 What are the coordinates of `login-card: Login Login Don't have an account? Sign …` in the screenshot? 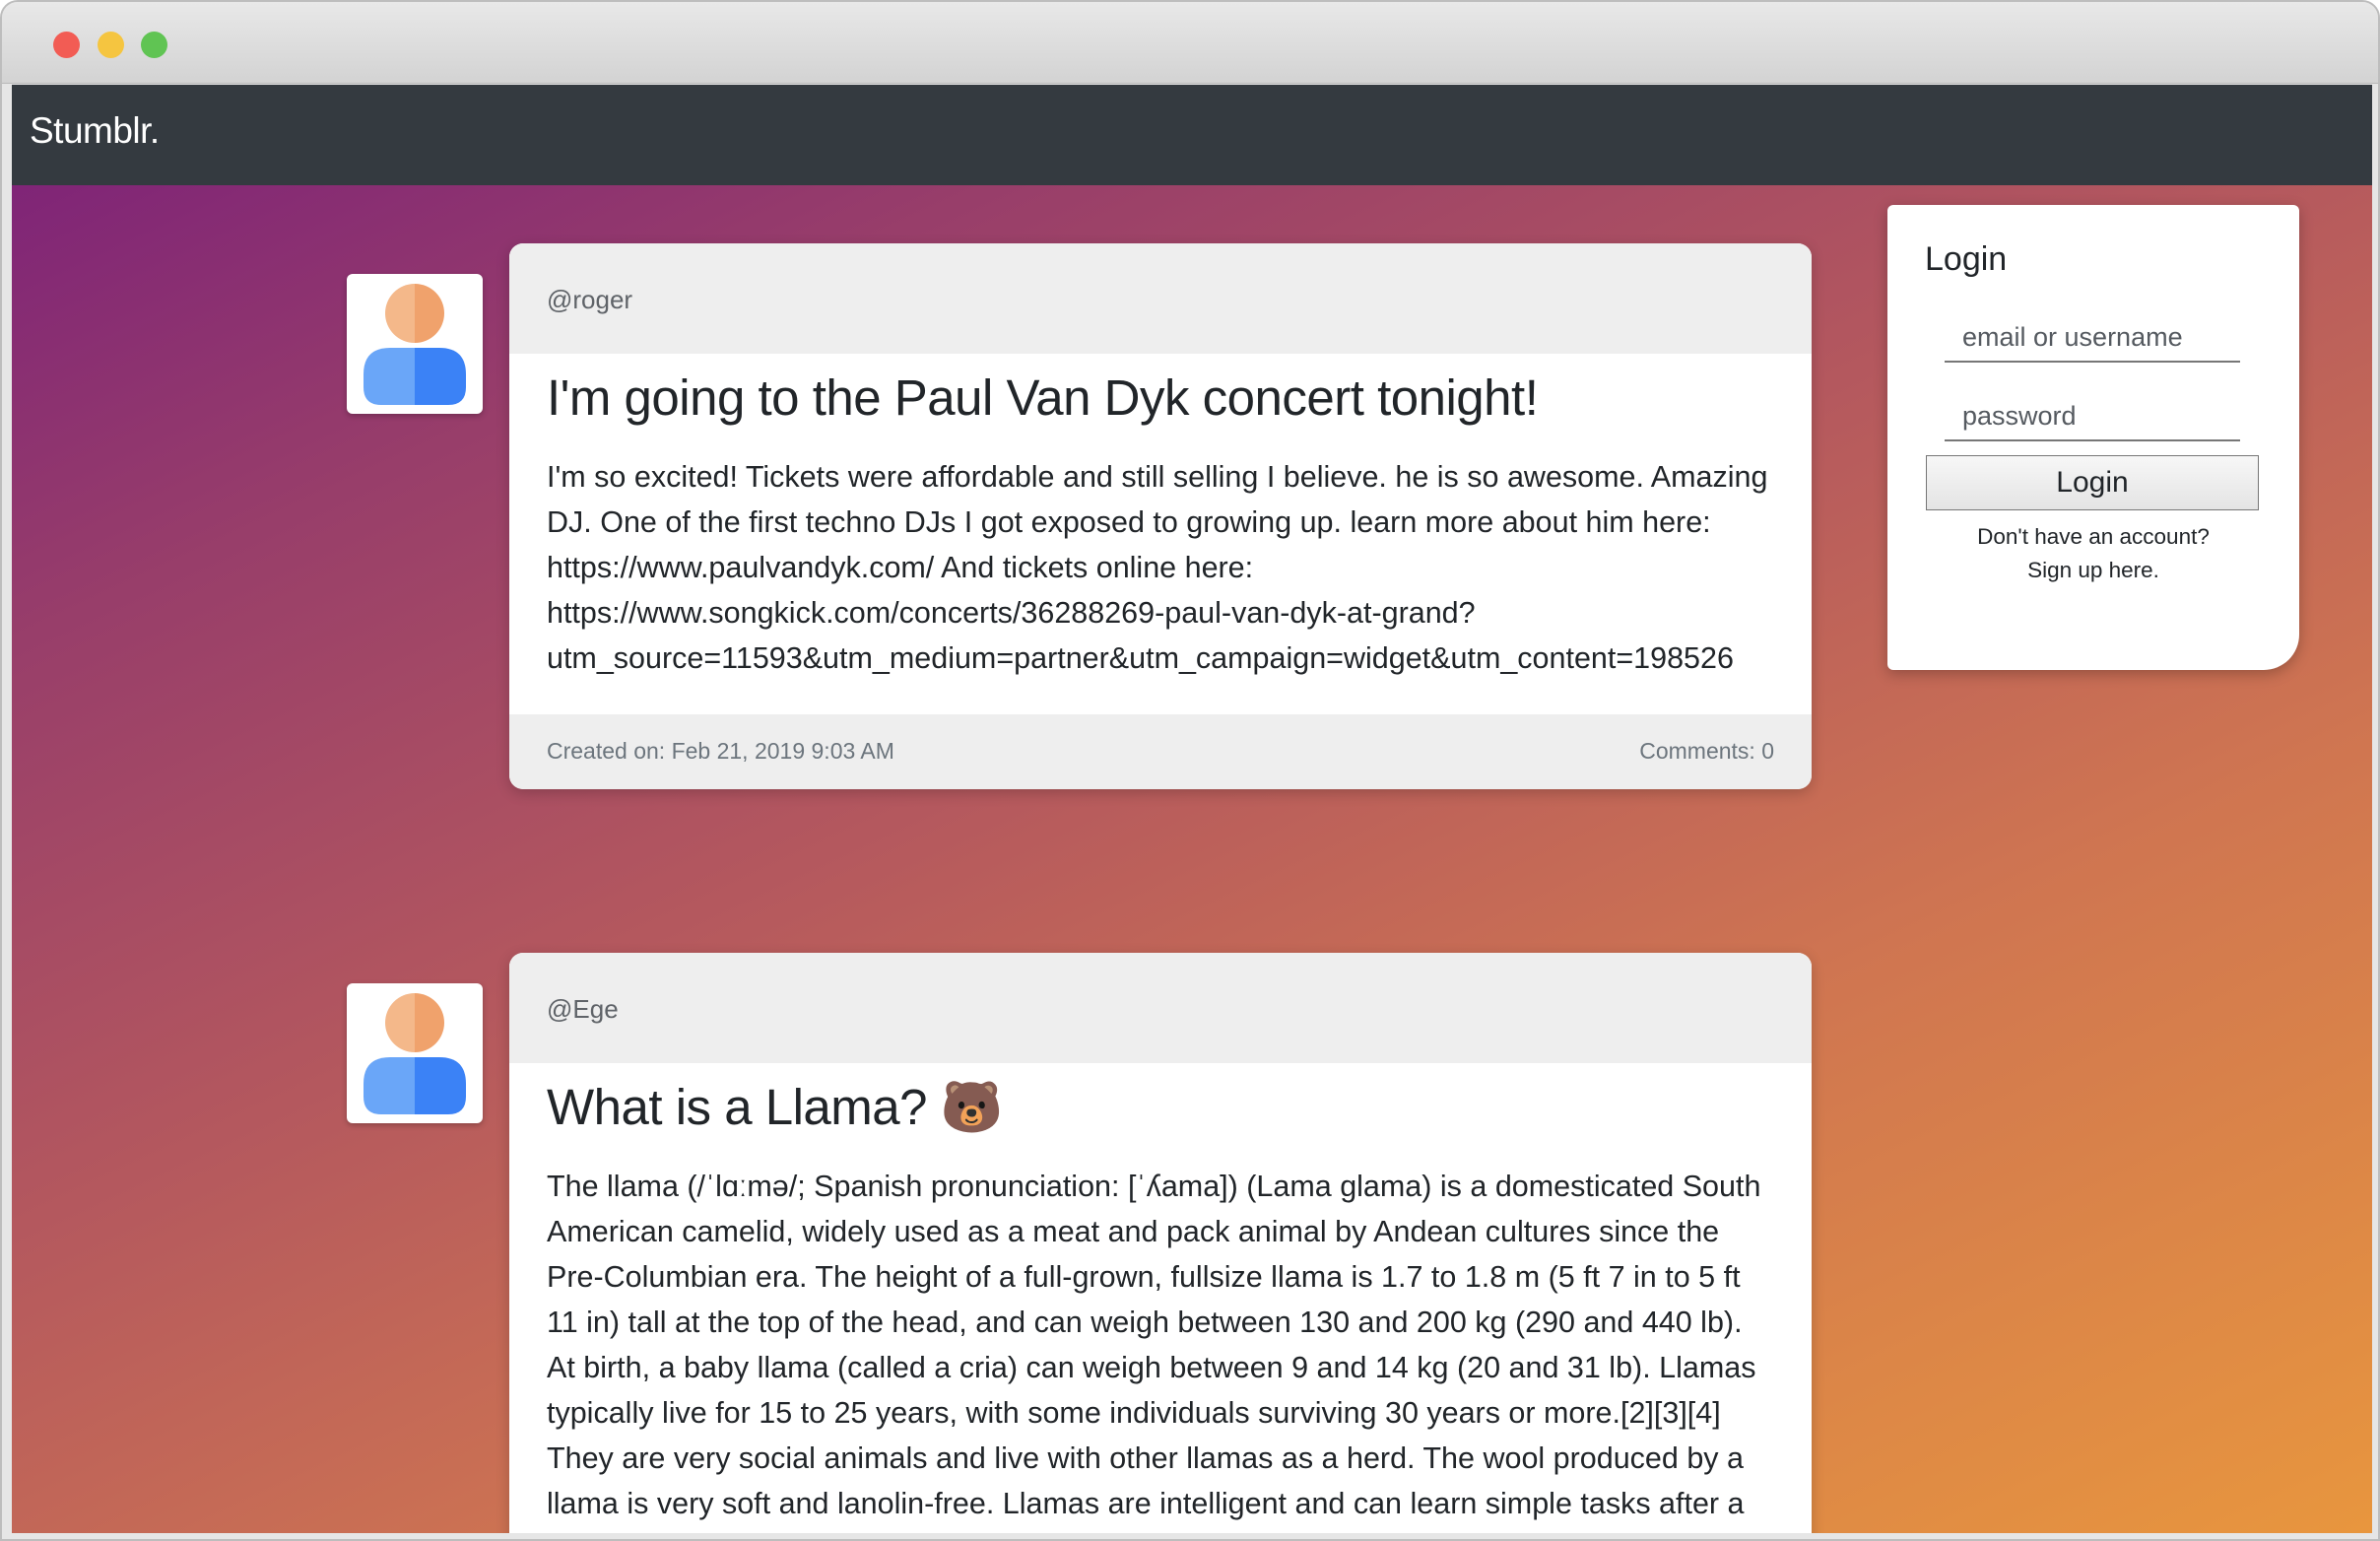 It's located at (2093, 438).